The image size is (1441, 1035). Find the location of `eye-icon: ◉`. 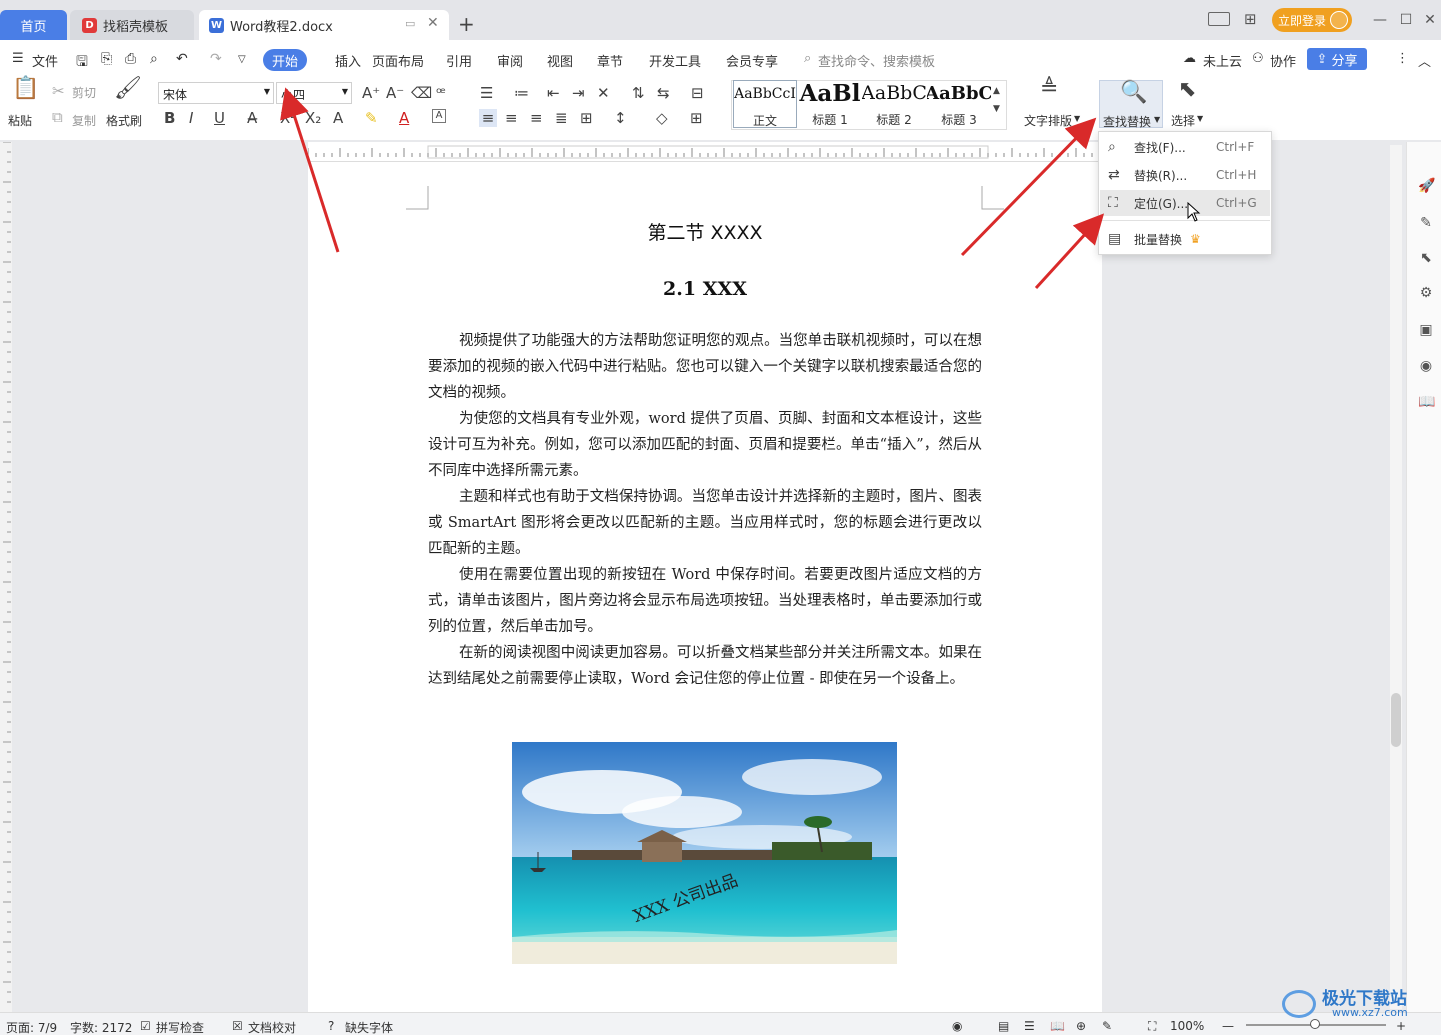

eye-icon: ◉ is located at coordinates (957, 1026).